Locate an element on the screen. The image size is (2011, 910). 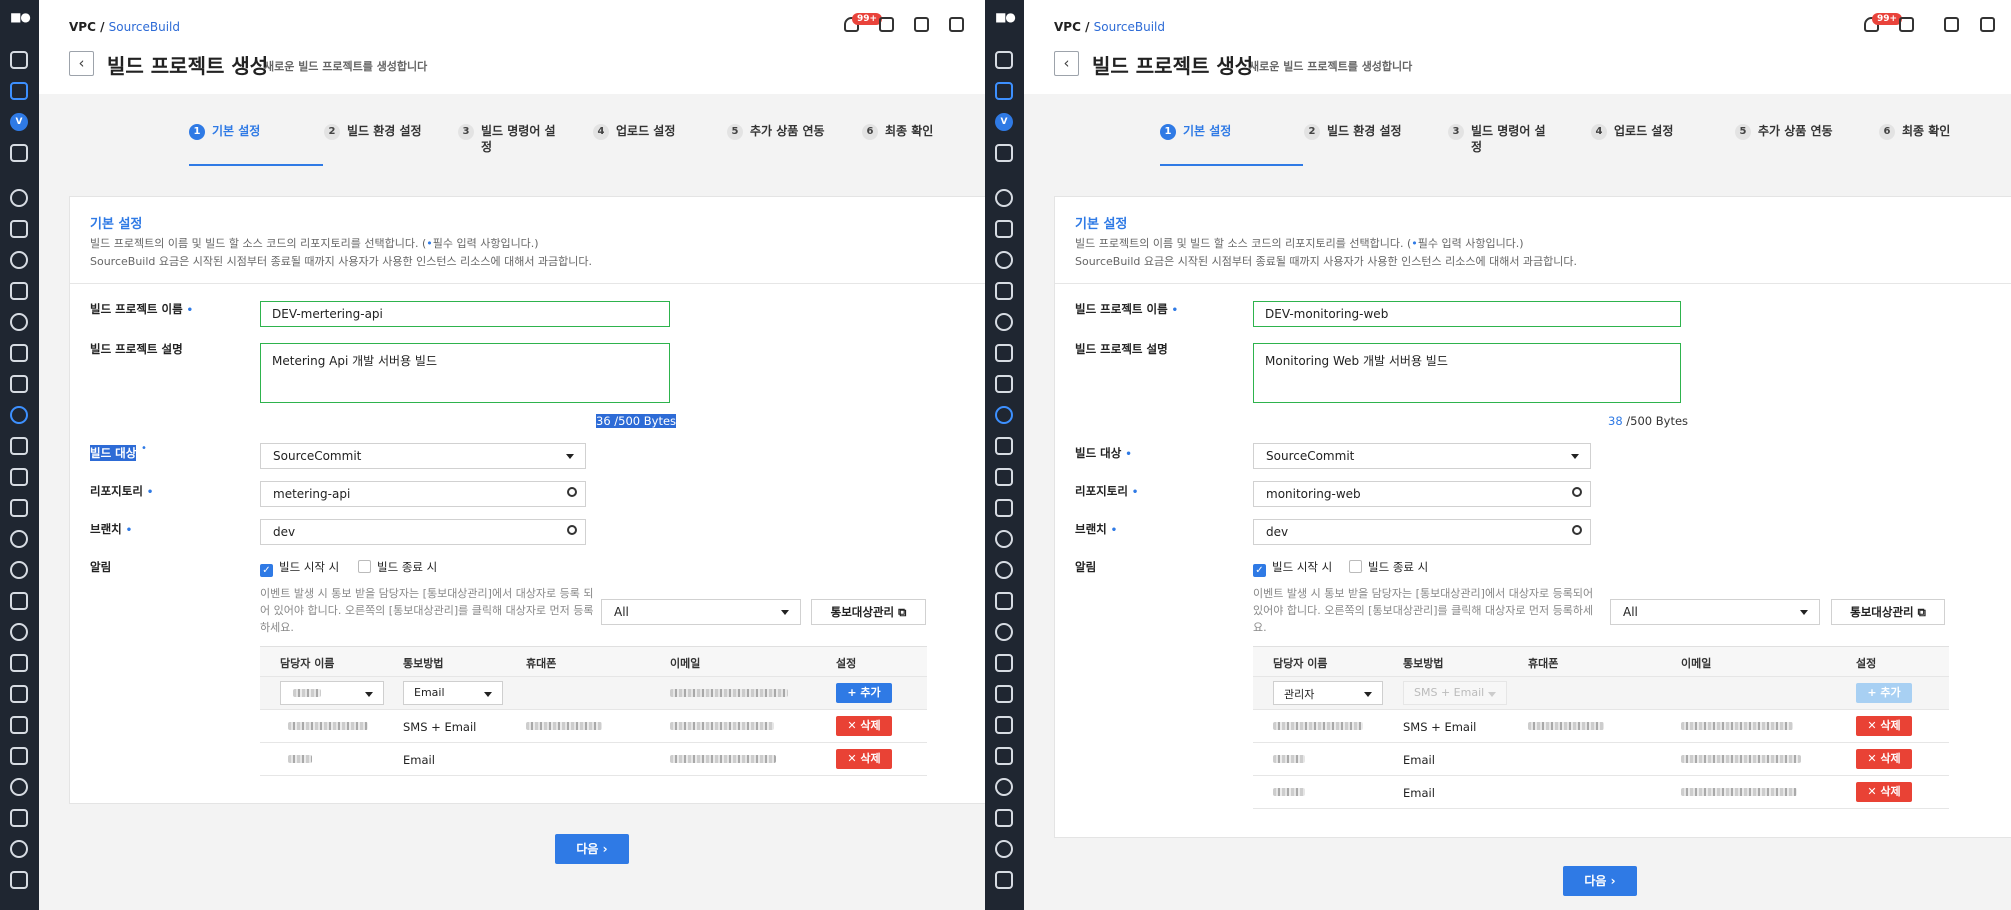
add-recipient-button: + 추가 is located at coordinates (864, 693).